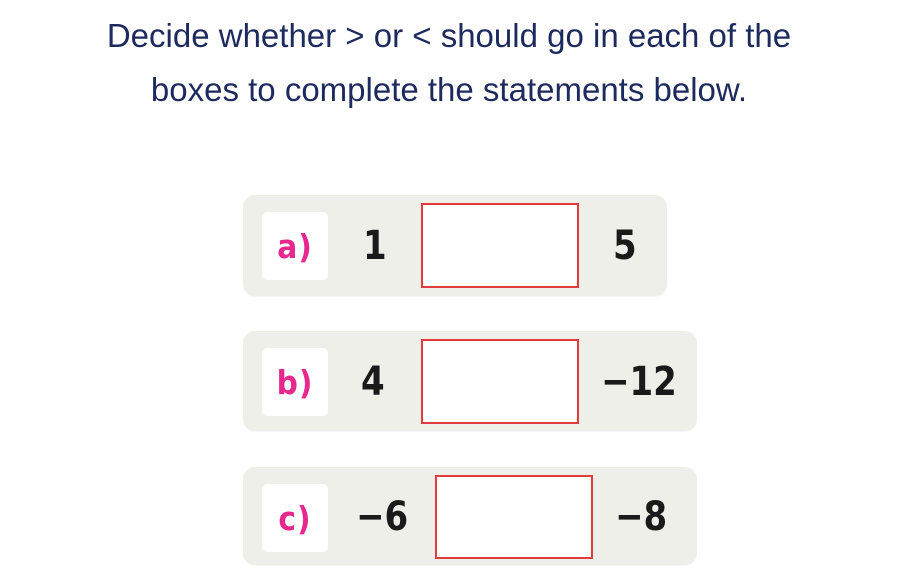 The width and height of the screenshot is (898, 578). I want to click on question-c: c) −6 −8, so click(470, 516).